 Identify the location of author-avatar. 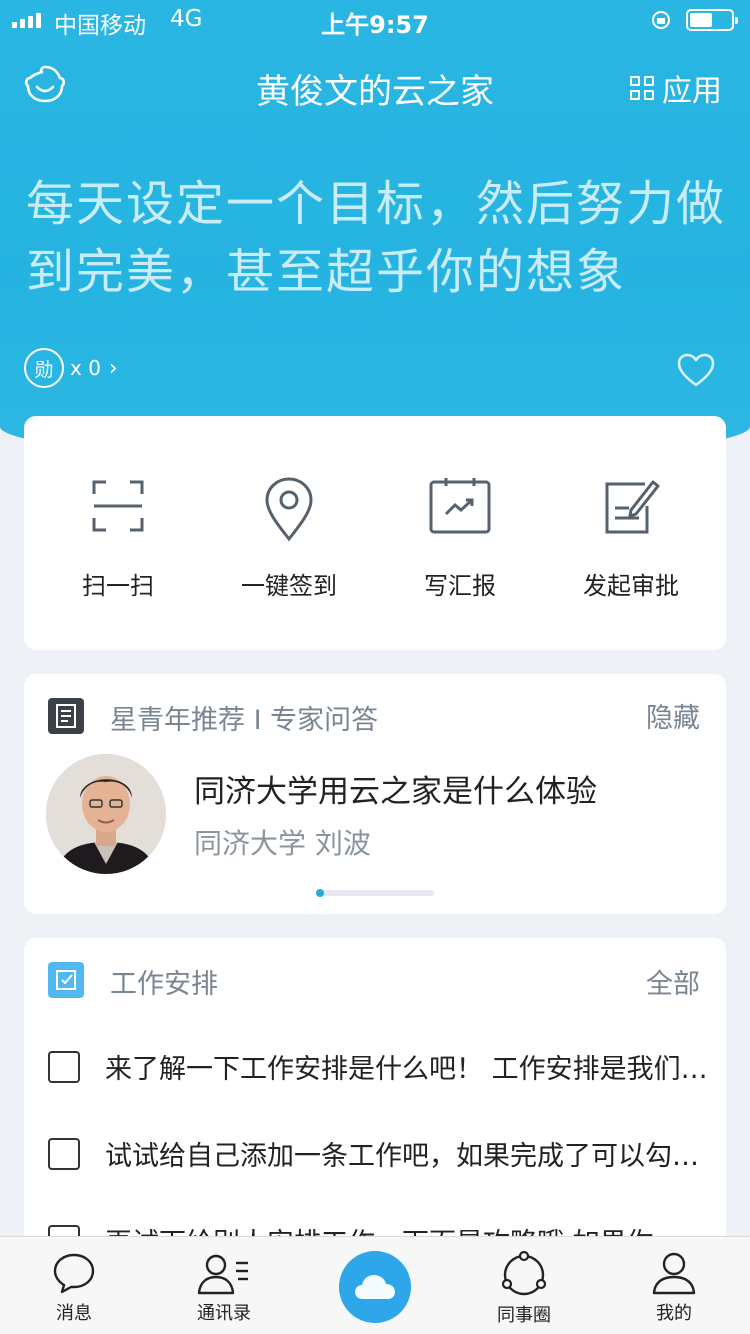
(106, 814).